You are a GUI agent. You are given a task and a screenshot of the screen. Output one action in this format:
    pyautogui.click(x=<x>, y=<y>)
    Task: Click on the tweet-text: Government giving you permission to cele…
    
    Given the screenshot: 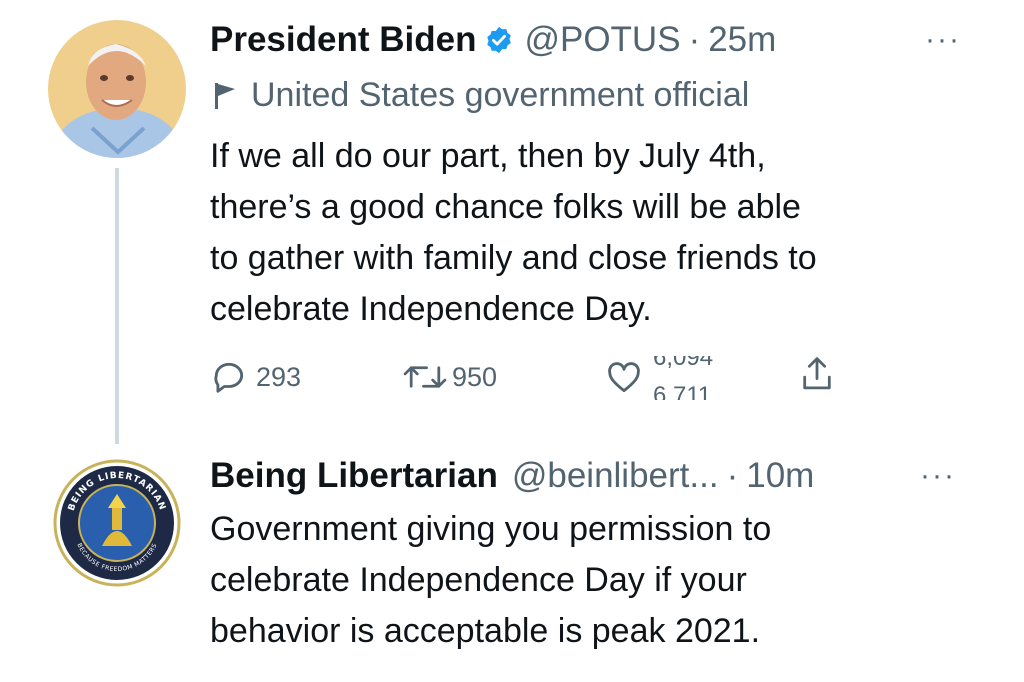 What is the action you would take?
    pyautogui.click(x=490, y=580)
    